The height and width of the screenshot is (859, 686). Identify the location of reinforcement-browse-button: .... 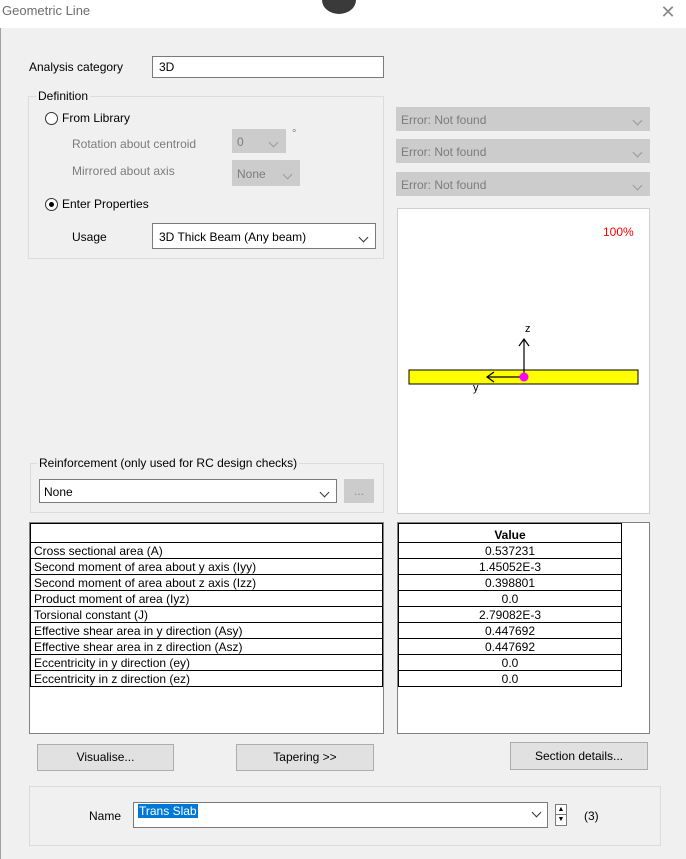
(359, 491).